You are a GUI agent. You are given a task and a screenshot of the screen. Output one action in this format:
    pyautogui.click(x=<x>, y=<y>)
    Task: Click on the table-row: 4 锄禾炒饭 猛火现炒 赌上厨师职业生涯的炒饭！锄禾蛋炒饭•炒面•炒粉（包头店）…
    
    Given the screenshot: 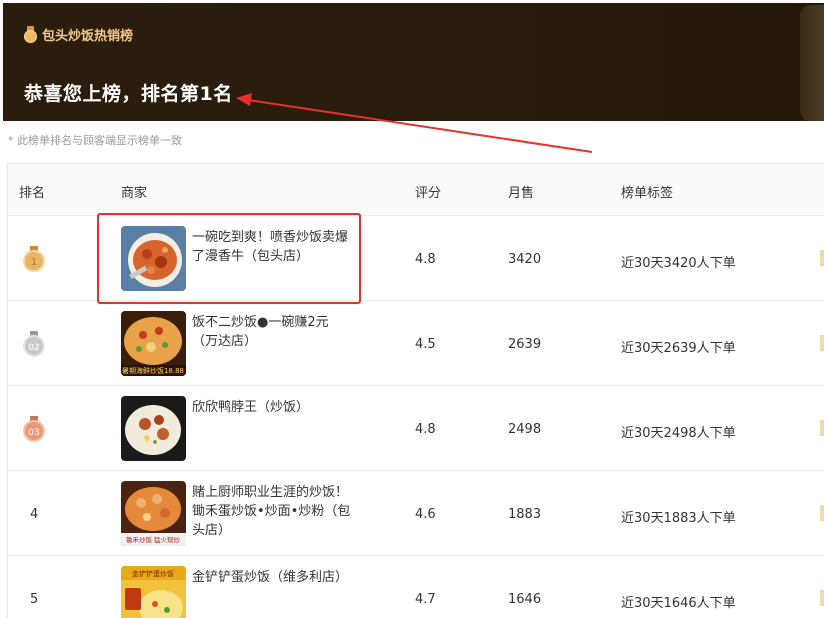 What is the action you would take?
    pyautogui.click(x=416, y=513)
    